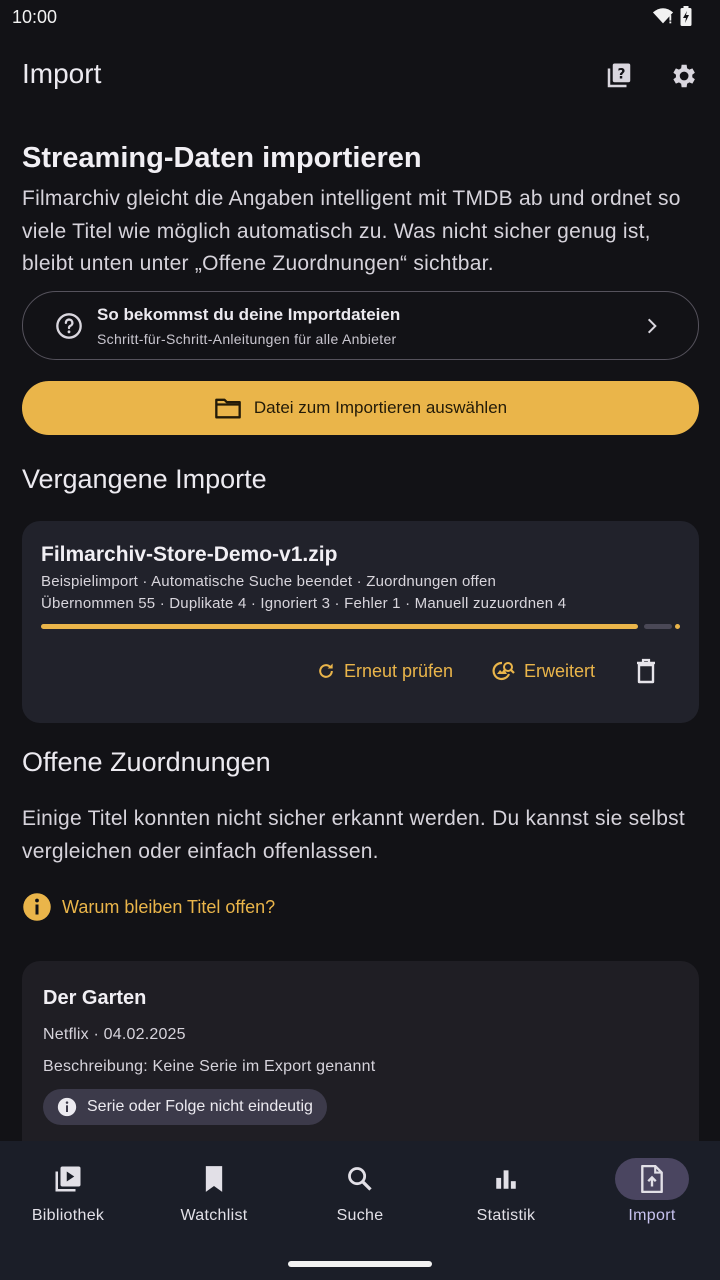 Image resolution: width=720 pixels, height=1280 pixels. Describe the element at coordinates (222, 158) in the screenshot. I see `hero-title: Streaming-Daten importieren` at that location.